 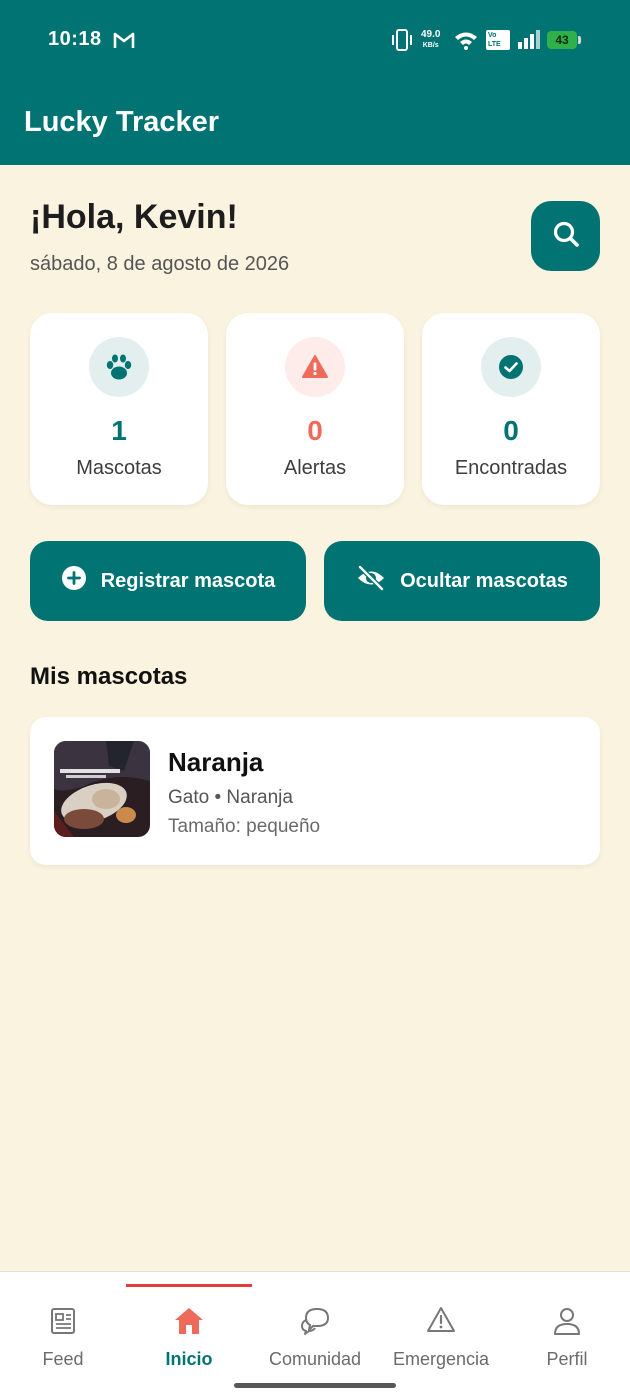 I want to click on chat-bubbles-icon, so click(x=315, y=1323).